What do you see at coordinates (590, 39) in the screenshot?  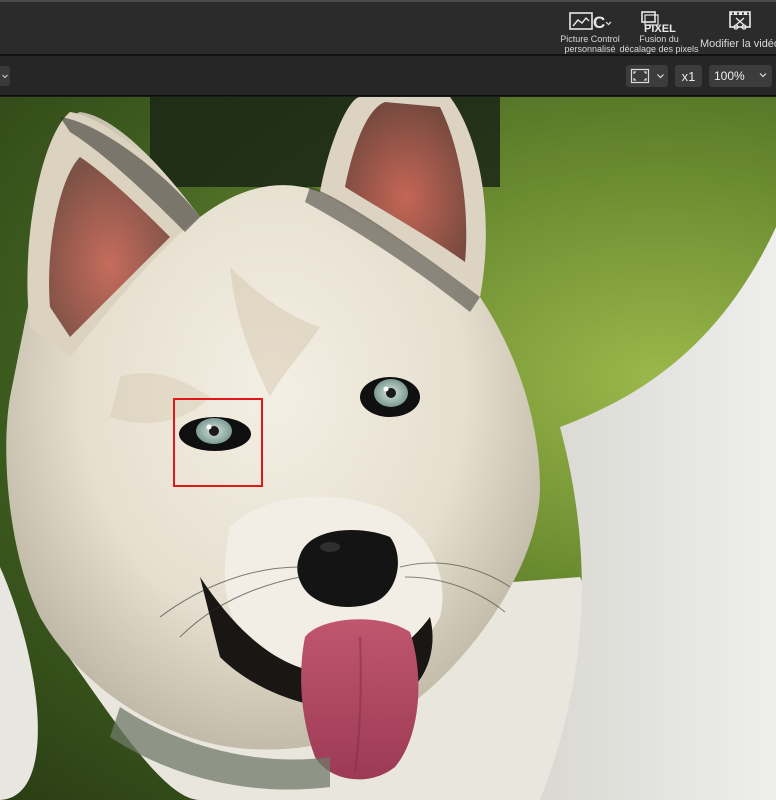 I see `picture-control-label-1: Picture Control` at bounding box center [590, 39].